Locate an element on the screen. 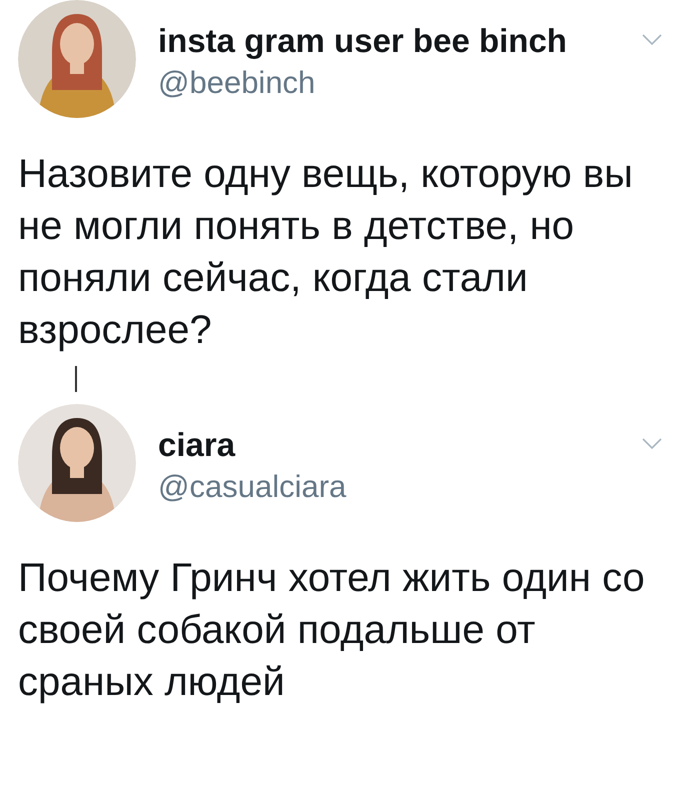 This screenshot has width=700, height=794. user-name: ciara is located at coordinates (197, 445).